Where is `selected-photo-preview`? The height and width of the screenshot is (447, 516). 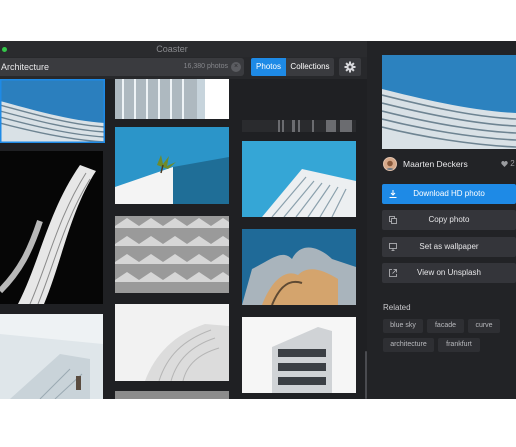
selected-photo-preview is located at coordinates (449, 102).